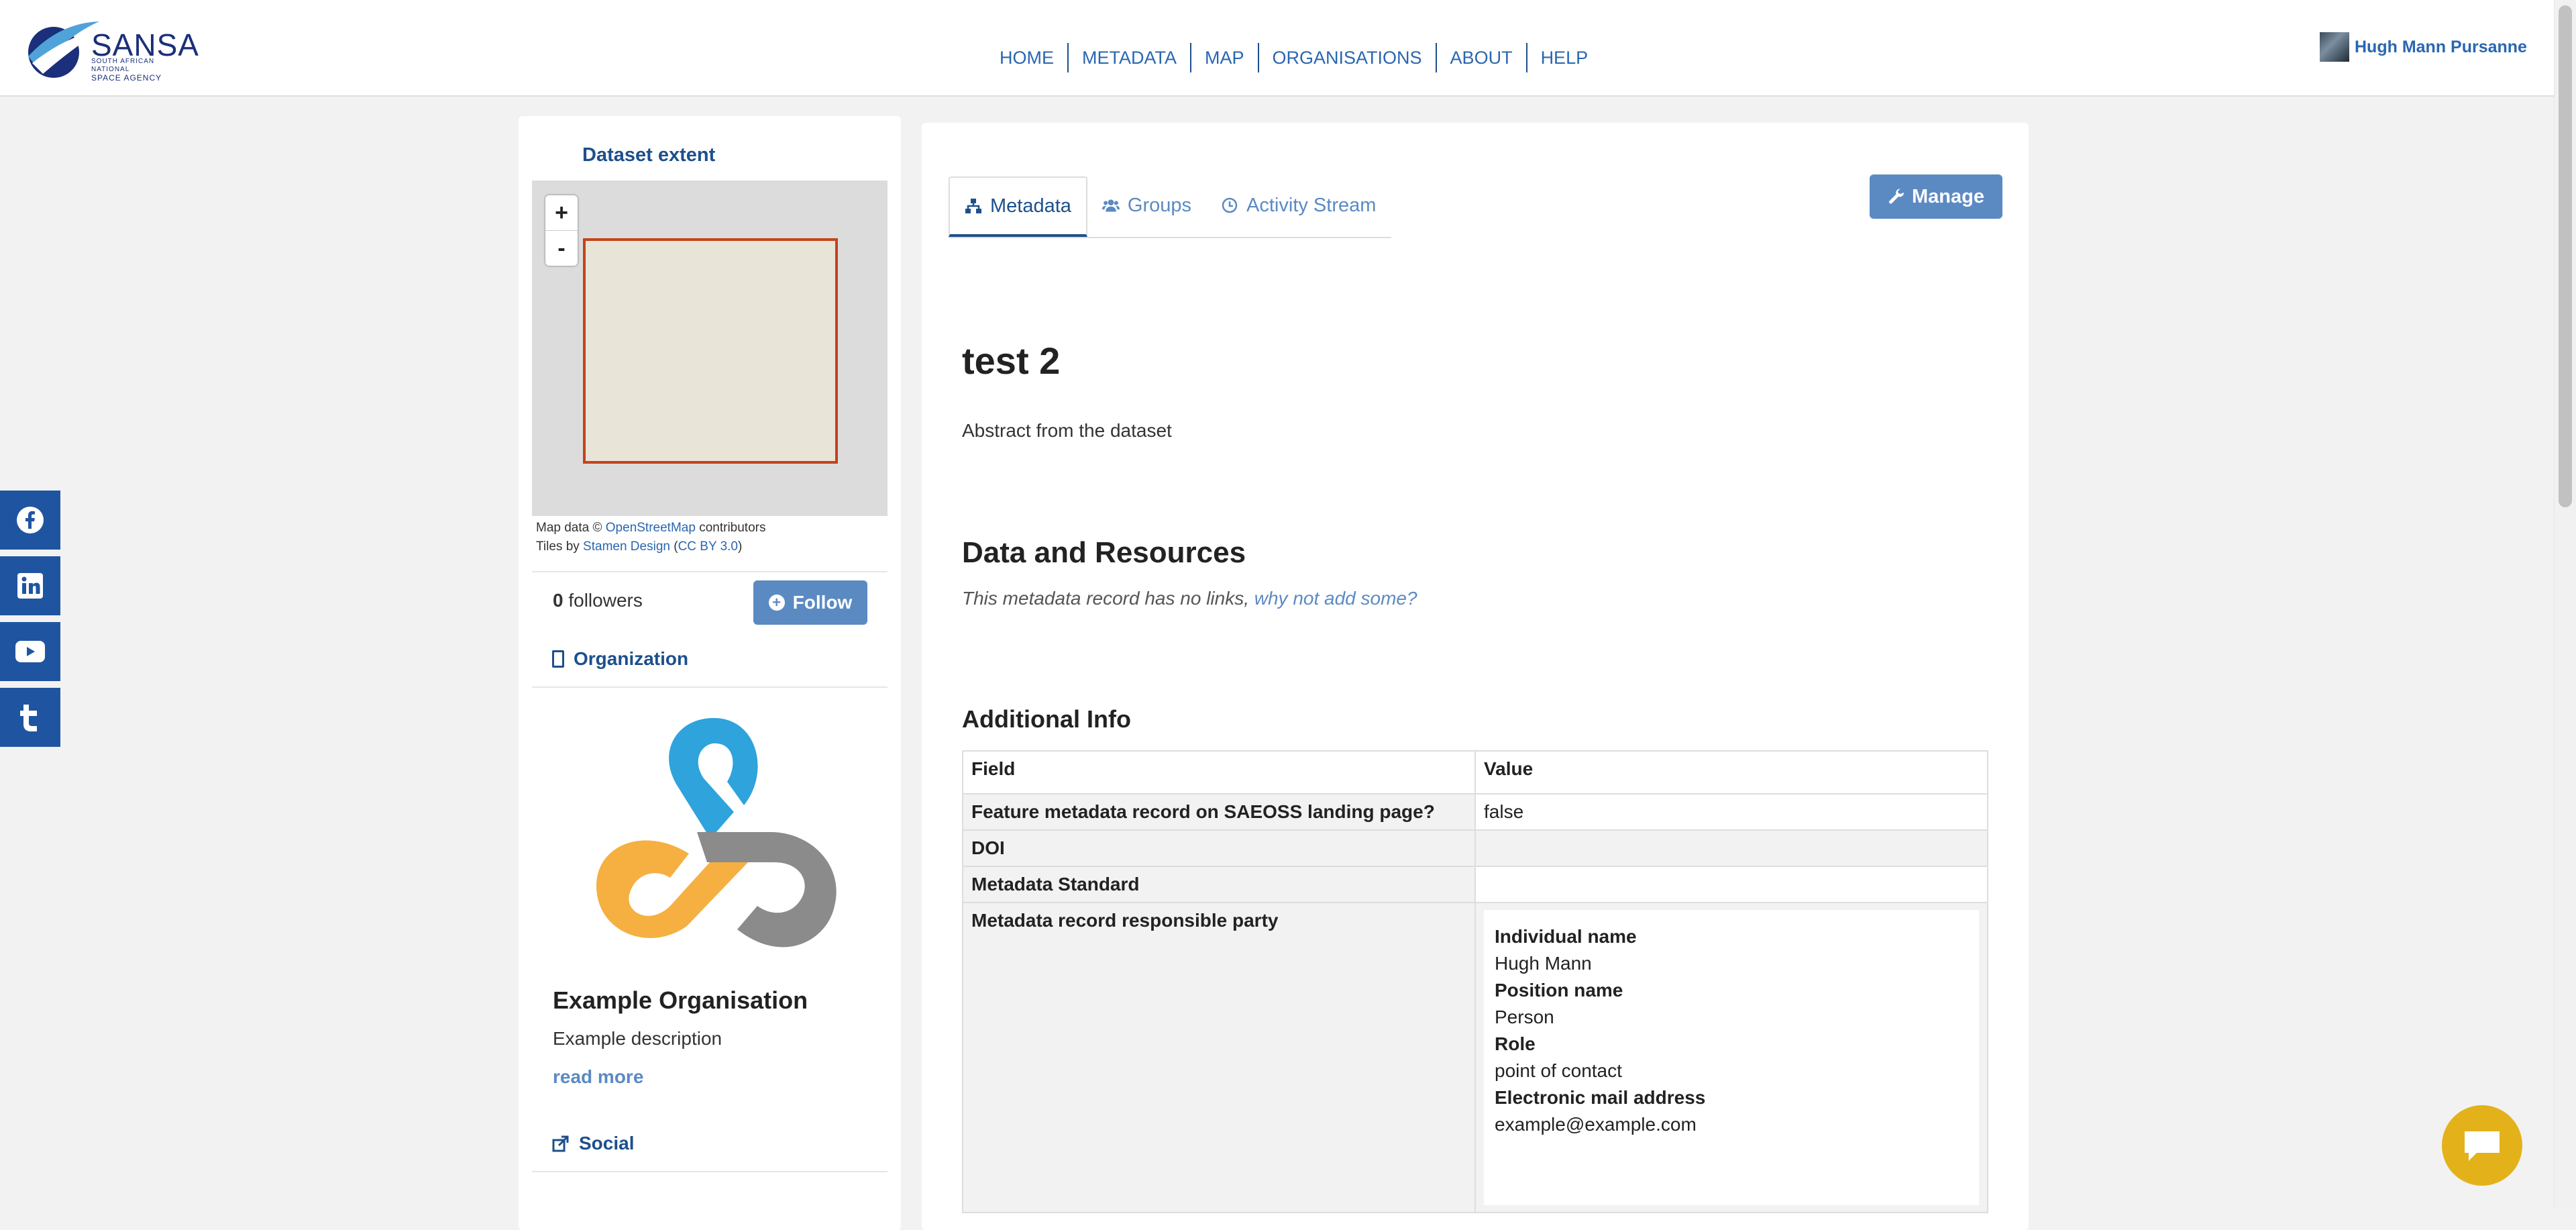  What do you see at coordinates (123, 65) in the screenshot?
I see `brand-sub-line1: SOUTH AFRICAN NATIONAL` at bounding box center [123, 65].